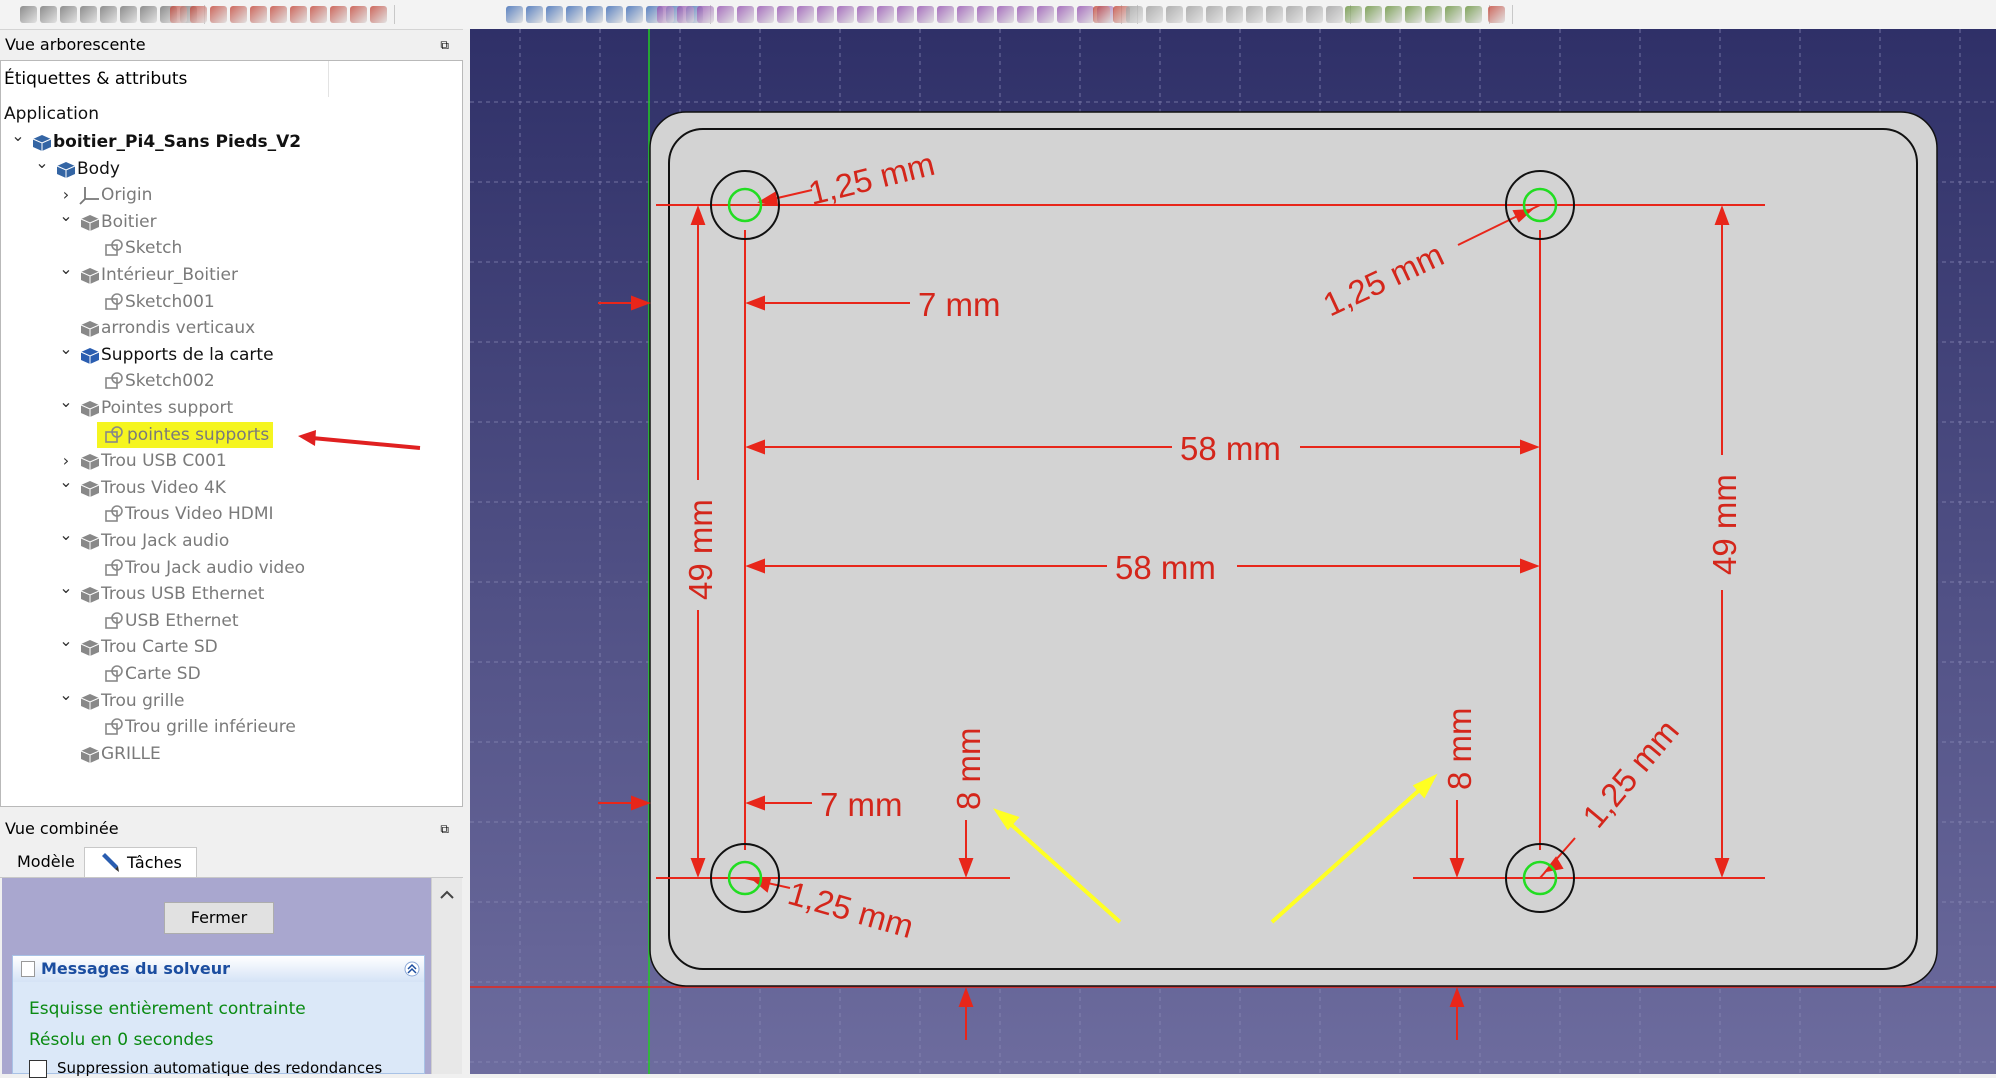  I want to click on collapse-icon, so click(412, 969).